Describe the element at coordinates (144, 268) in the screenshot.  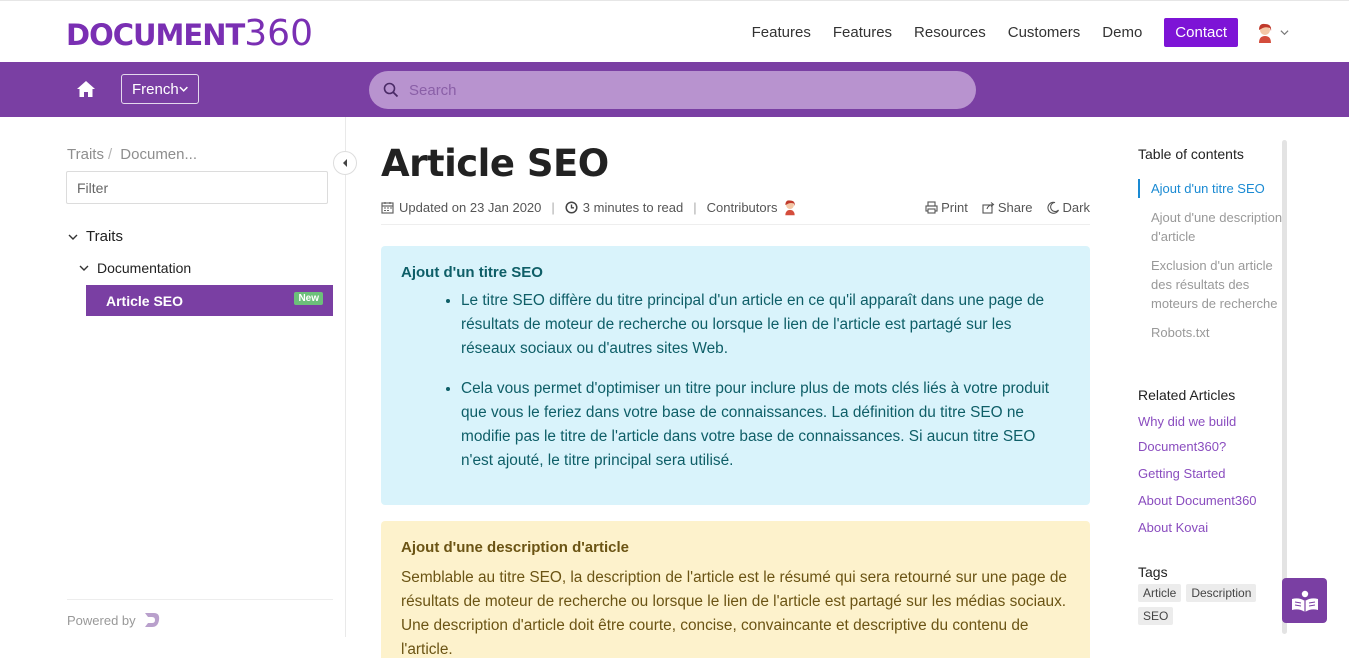
I see `tree-item-label: Documentation` at that location.